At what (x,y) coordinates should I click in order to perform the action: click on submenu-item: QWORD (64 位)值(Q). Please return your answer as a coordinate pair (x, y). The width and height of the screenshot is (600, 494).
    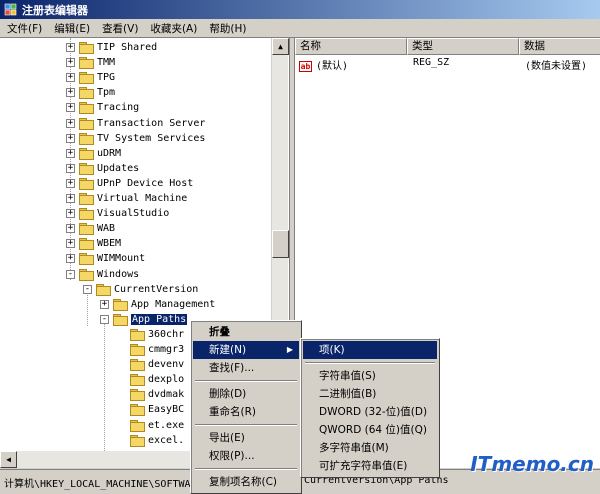
    Looking at the image, I should click on (370, 430).